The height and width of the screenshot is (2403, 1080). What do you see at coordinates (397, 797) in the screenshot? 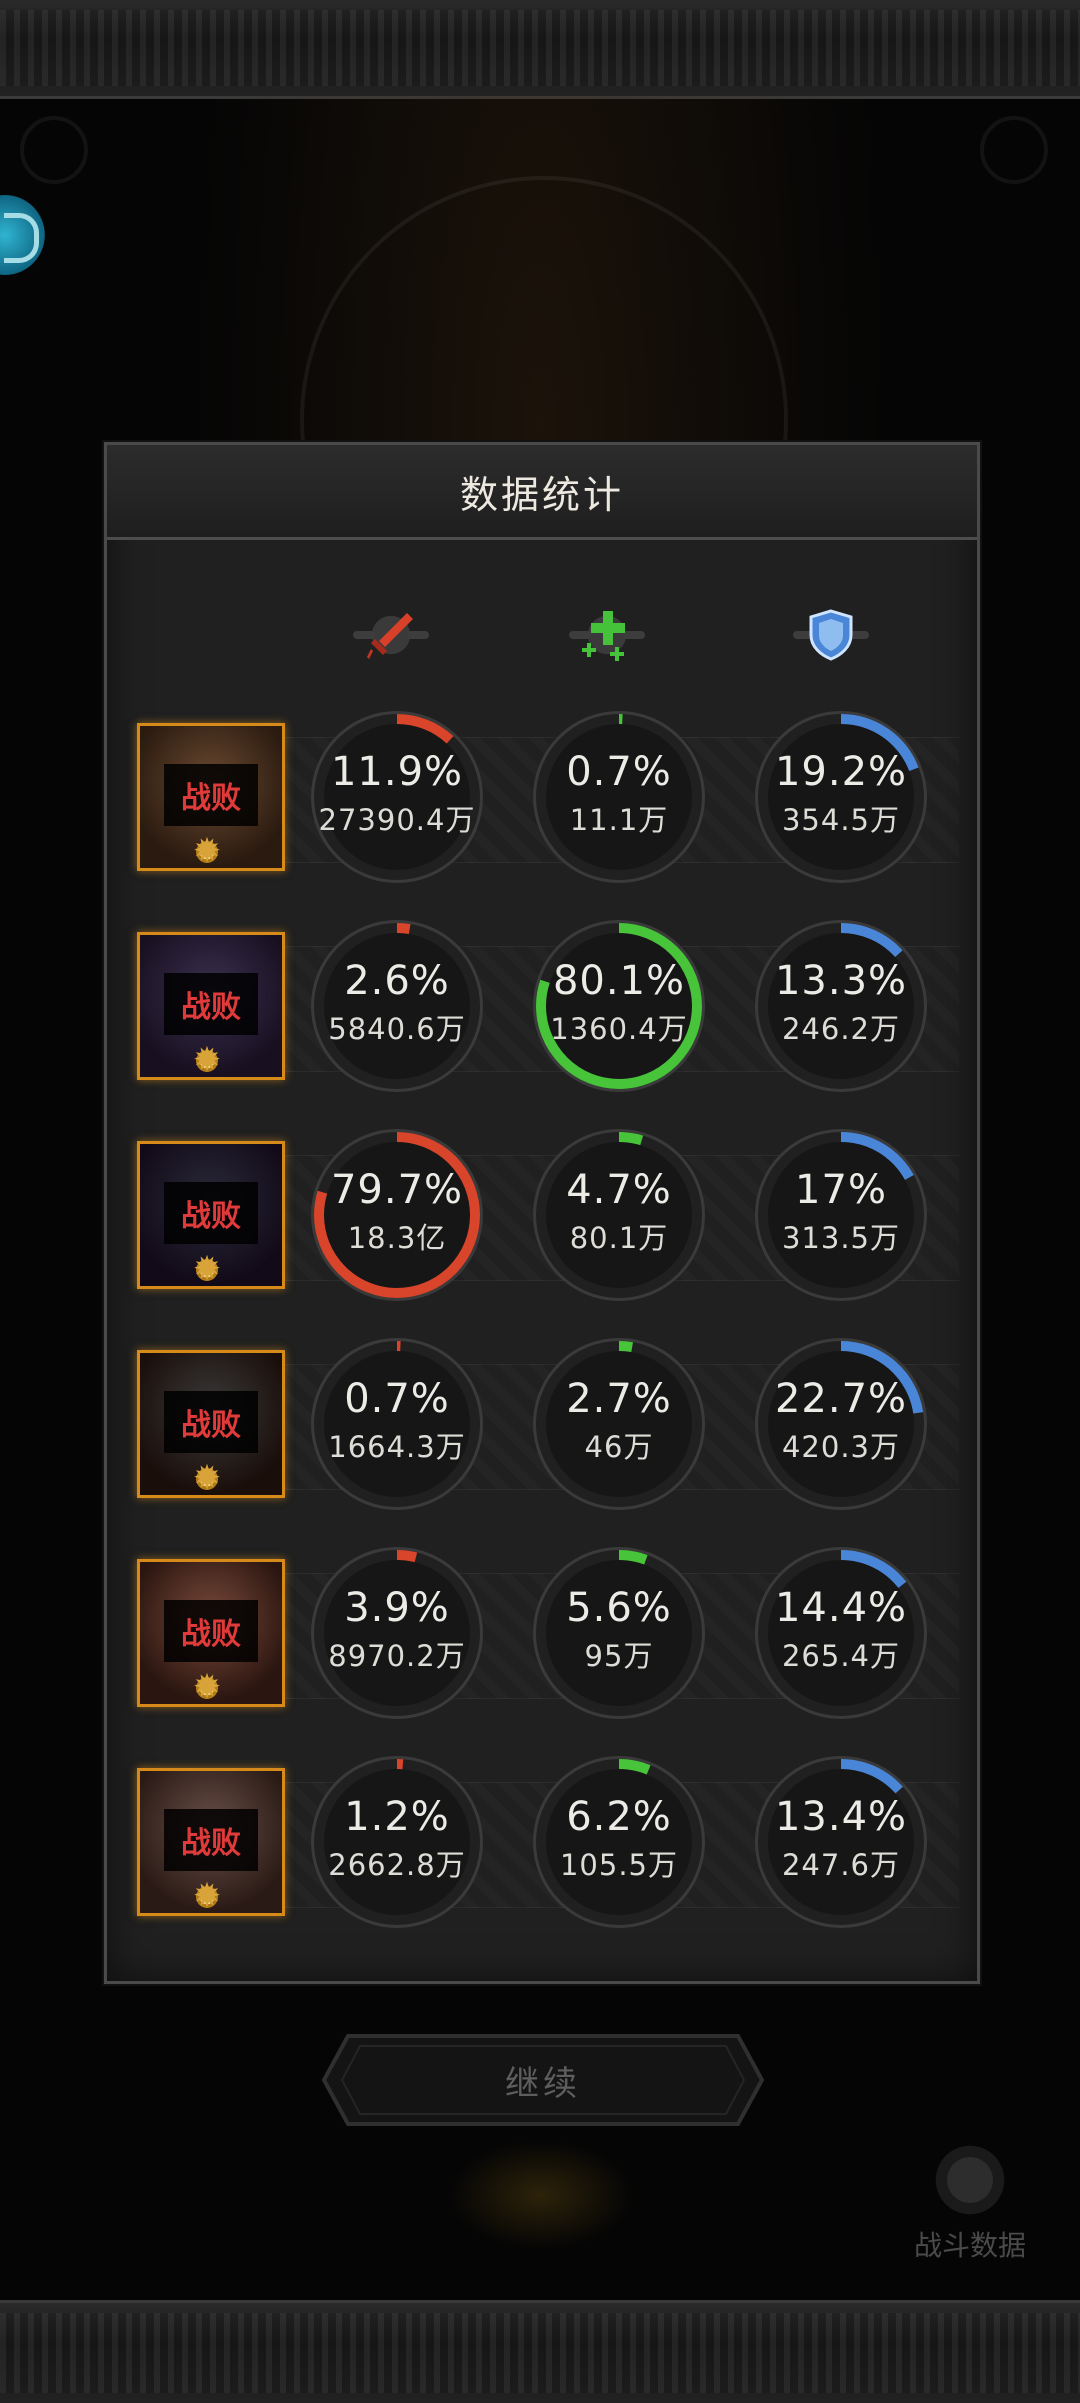
I see `damage-ring: 11.9% 27390.4万` at bounding box center [397, 797].